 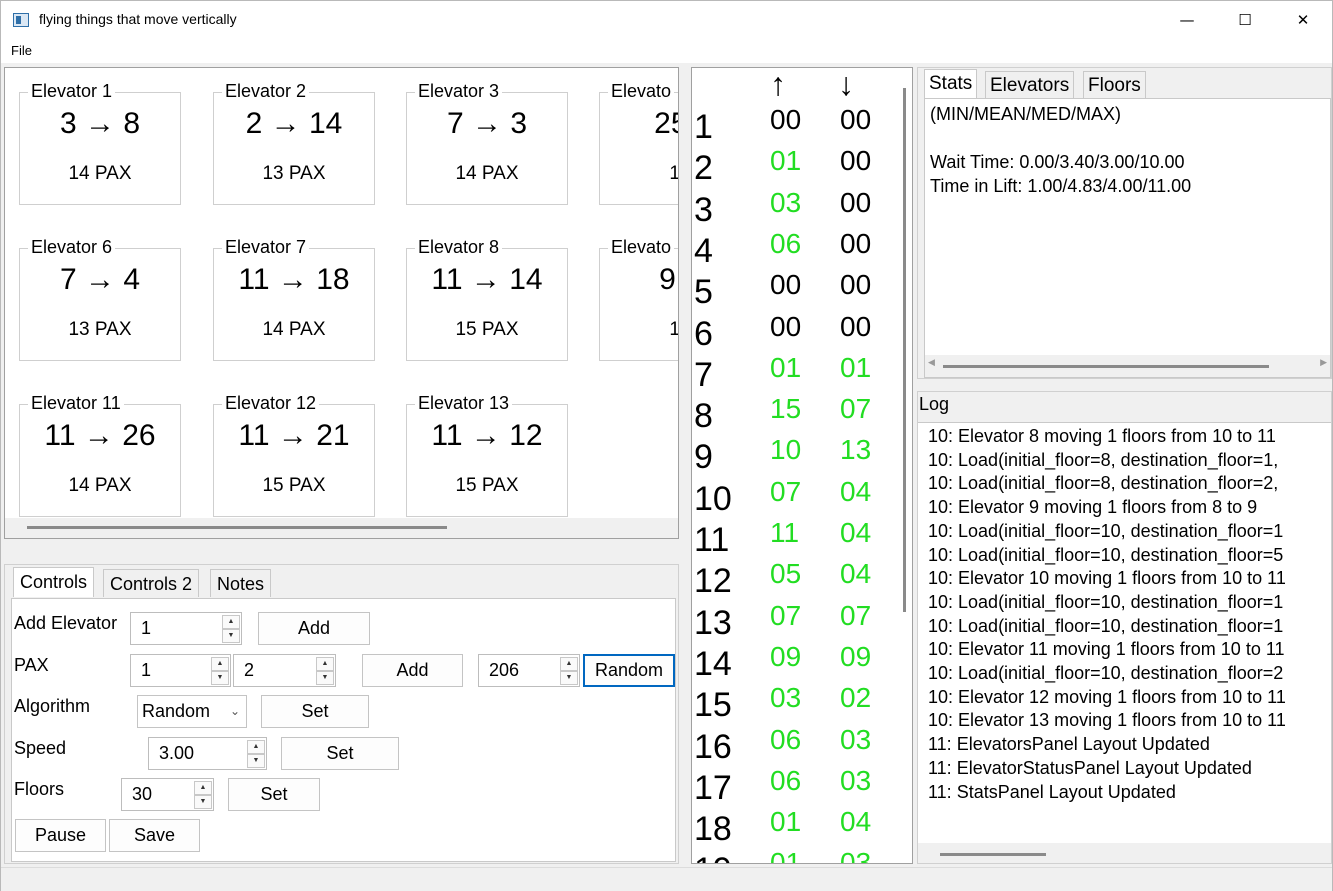 What do you see at coordinates (569, 671) in the screenshot?
I see `random-count-spin-arrows: ▲ ▼` at bounding box center [569, 671].